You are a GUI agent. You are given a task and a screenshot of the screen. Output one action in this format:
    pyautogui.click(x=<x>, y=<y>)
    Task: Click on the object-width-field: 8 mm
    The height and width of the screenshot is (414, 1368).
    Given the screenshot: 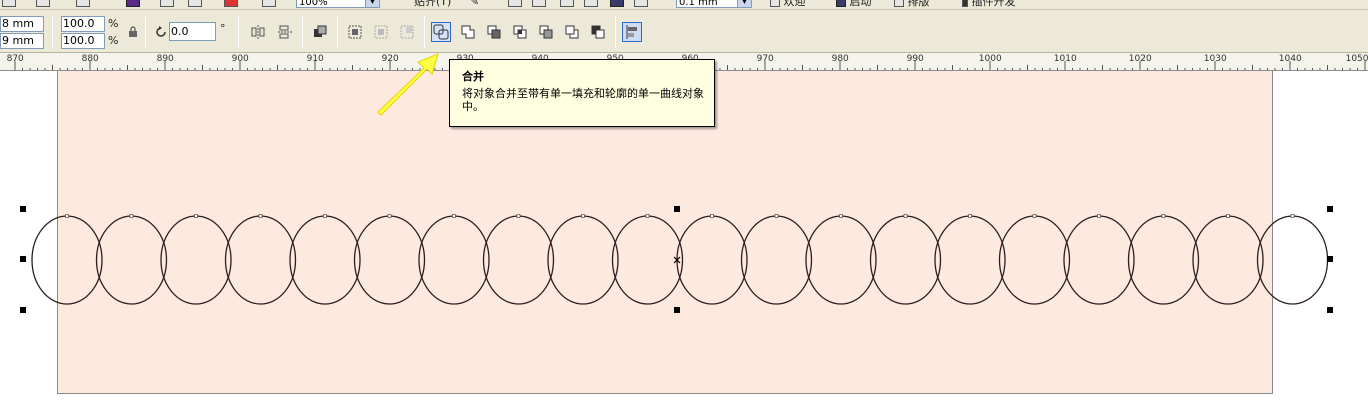 What is the action you would take?
    pyautogui.click(x=22, y=24)
    